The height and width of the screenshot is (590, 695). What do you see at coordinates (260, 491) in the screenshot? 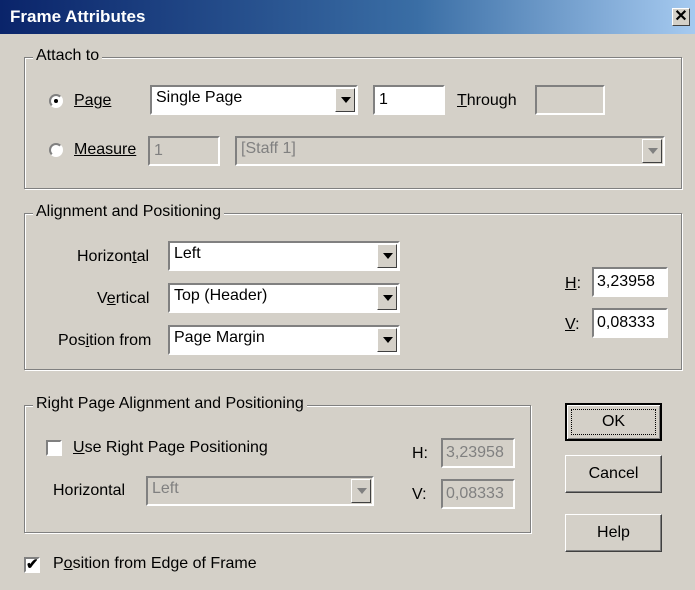
I see `right-horizontal-select: Left` at bounding box center [260, 491].